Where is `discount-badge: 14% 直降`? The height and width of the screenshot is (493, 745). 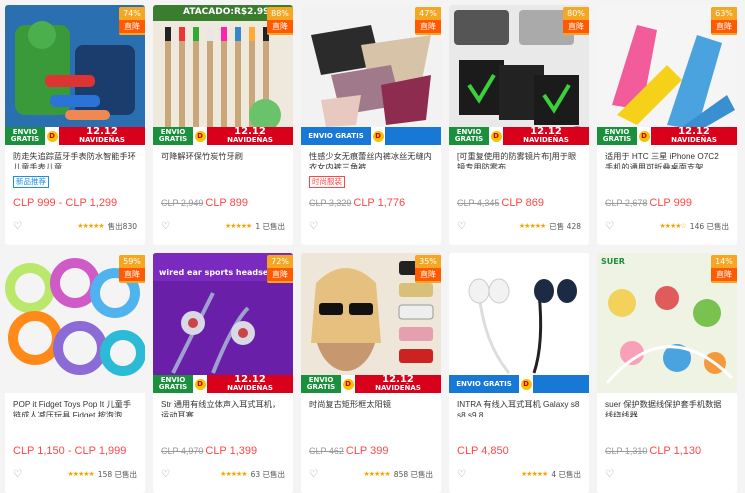 discount-badge: 14% 直降 is located at coordinates (724, 269).